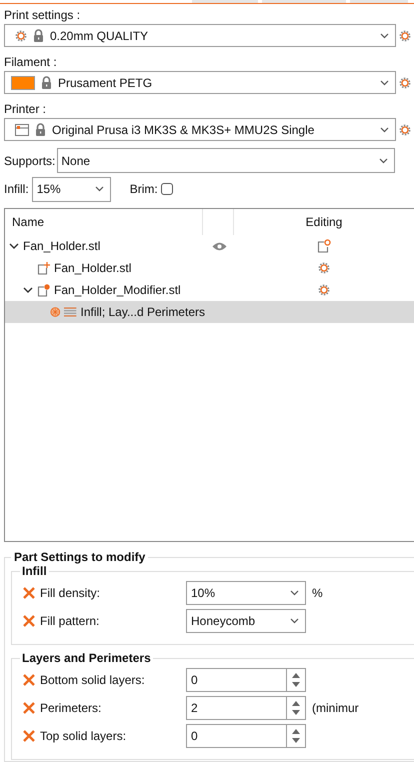 The width and height of the screenshot is (414, 762). What do you see at coordinates (71, 708) in the screenshot?
I see `option-label: Perimeters:` at bounding box center [71, 708].